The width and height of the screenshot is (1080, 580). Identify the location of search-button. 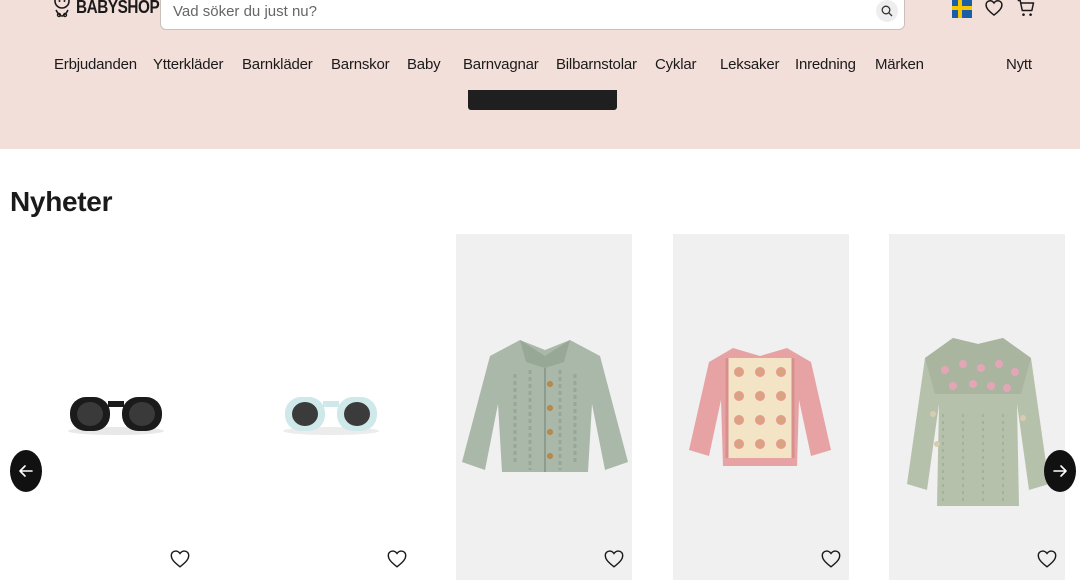
(887, 11).